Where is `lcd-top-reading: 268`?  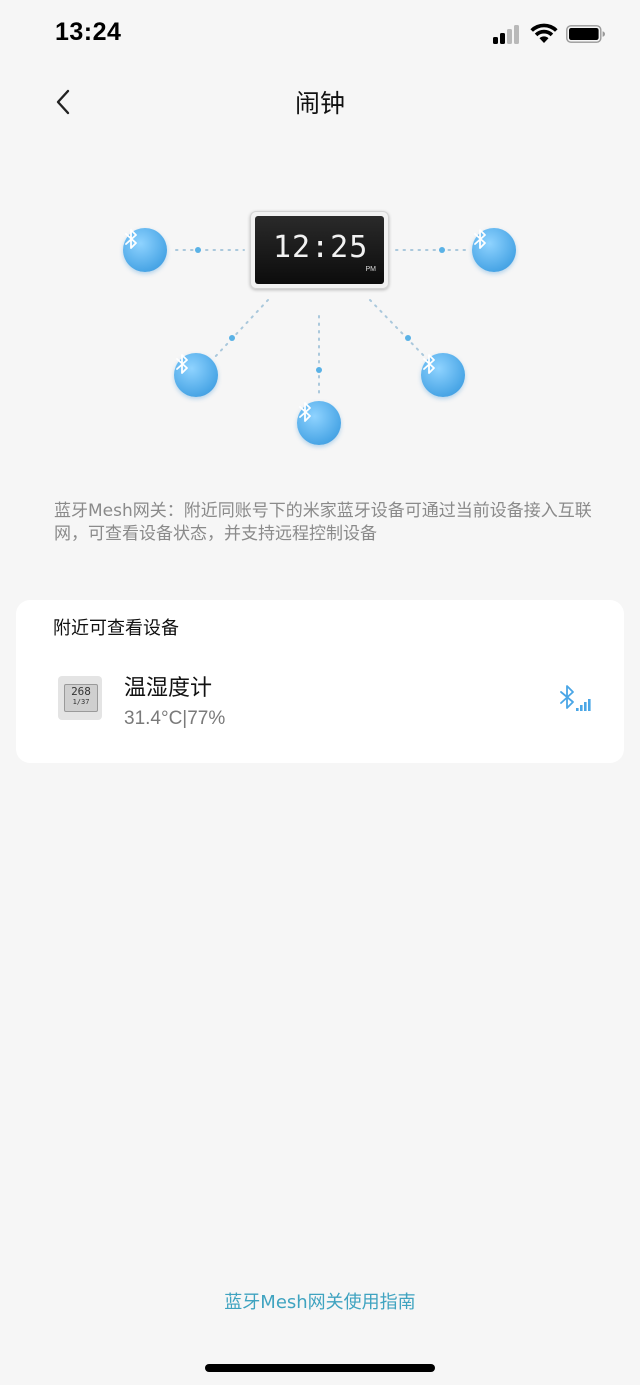 lcd-top-reading: 268 is located at coordinates (81, 691).